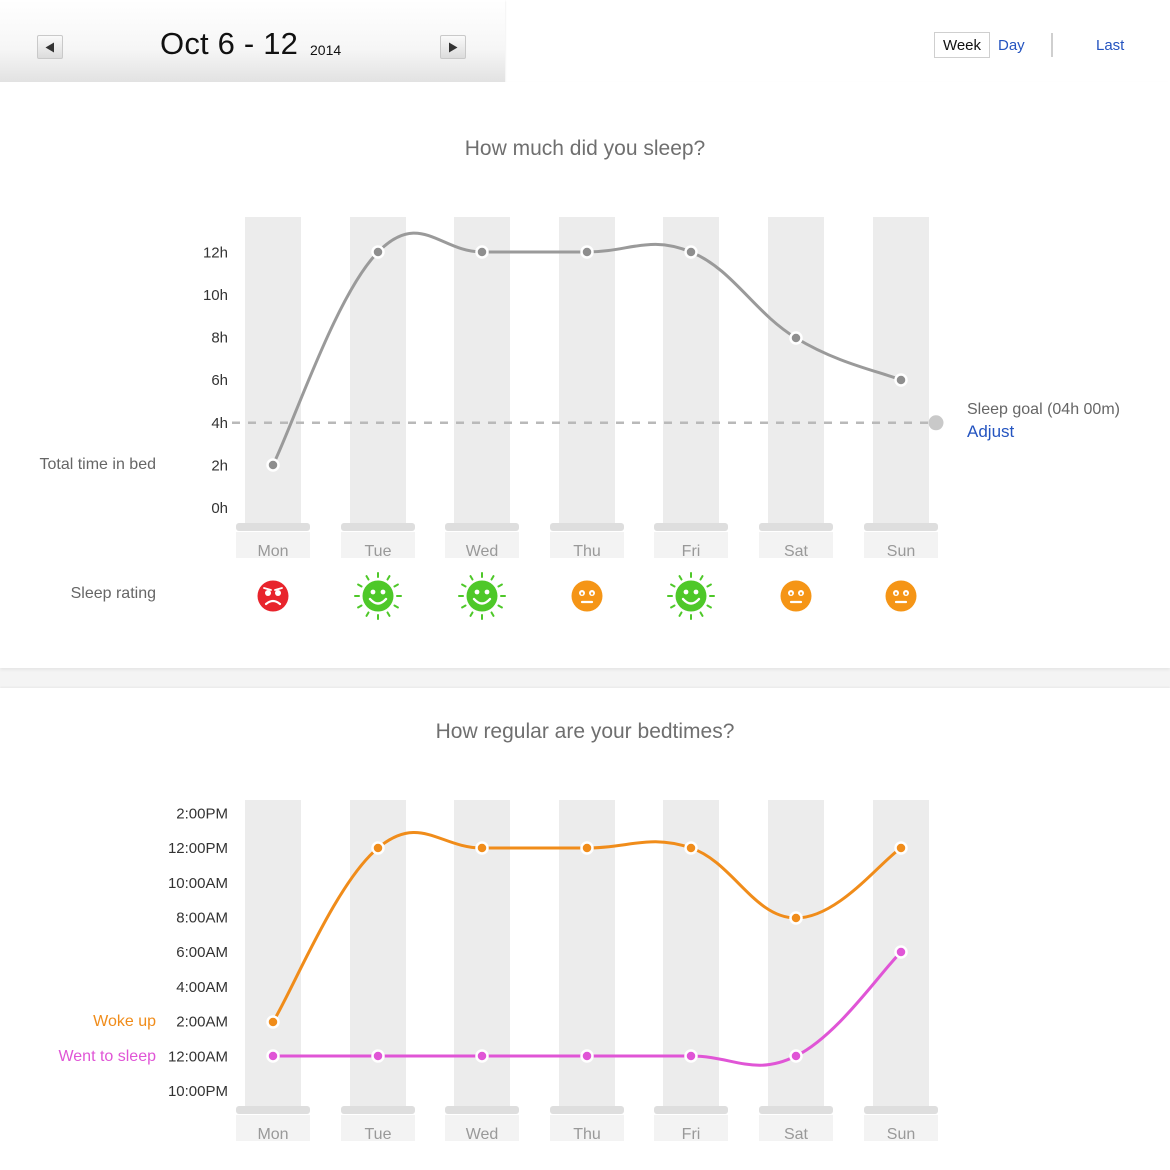  Describe the element at coordinates (202, 813) in the screenshot. I see `y-tick-label: 2:00PM` at that location.